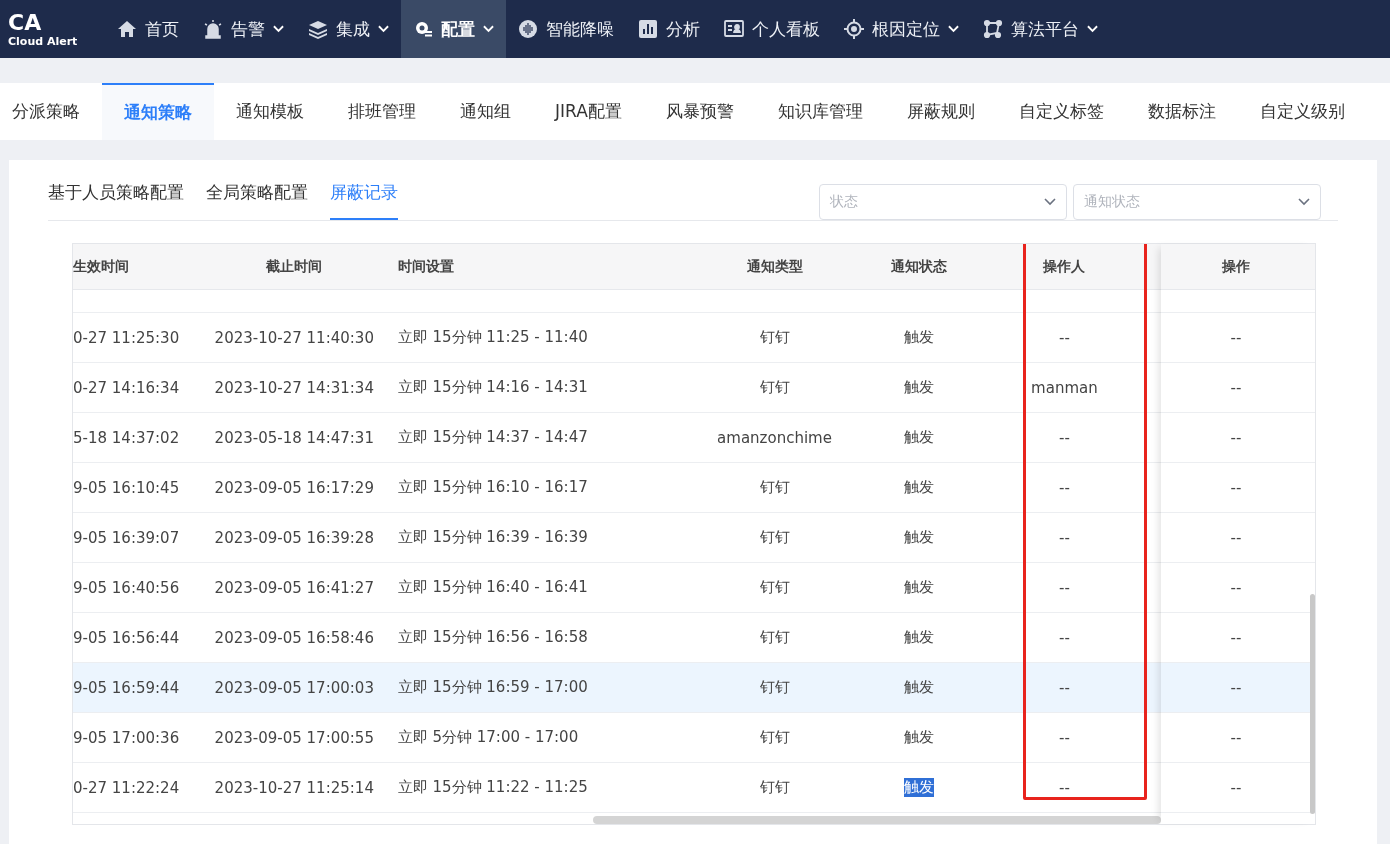 The height and width of the screenshot is (844, 1390). What do you see at coordinates (492, 587) in the screenshot?
I see `table-cell: 立即 15分钟 16:40 - 16:41` at bounding box center [492, 587].